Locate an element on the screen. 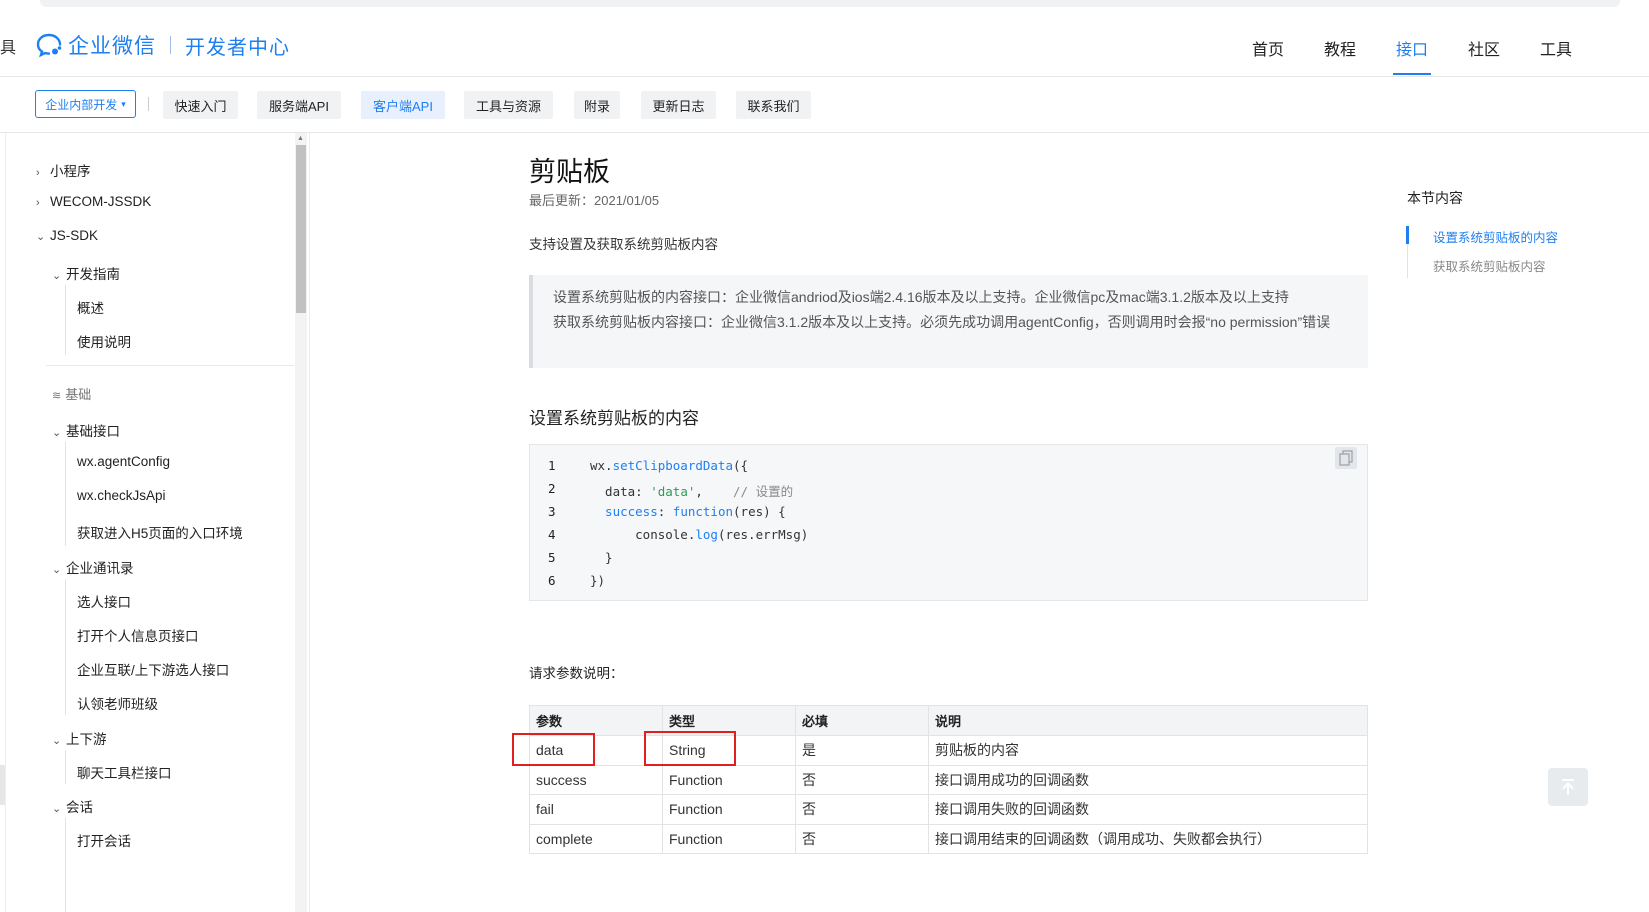 This screenshot has width=1649, height=912. code-token: success is located at coordinates (624, 511).